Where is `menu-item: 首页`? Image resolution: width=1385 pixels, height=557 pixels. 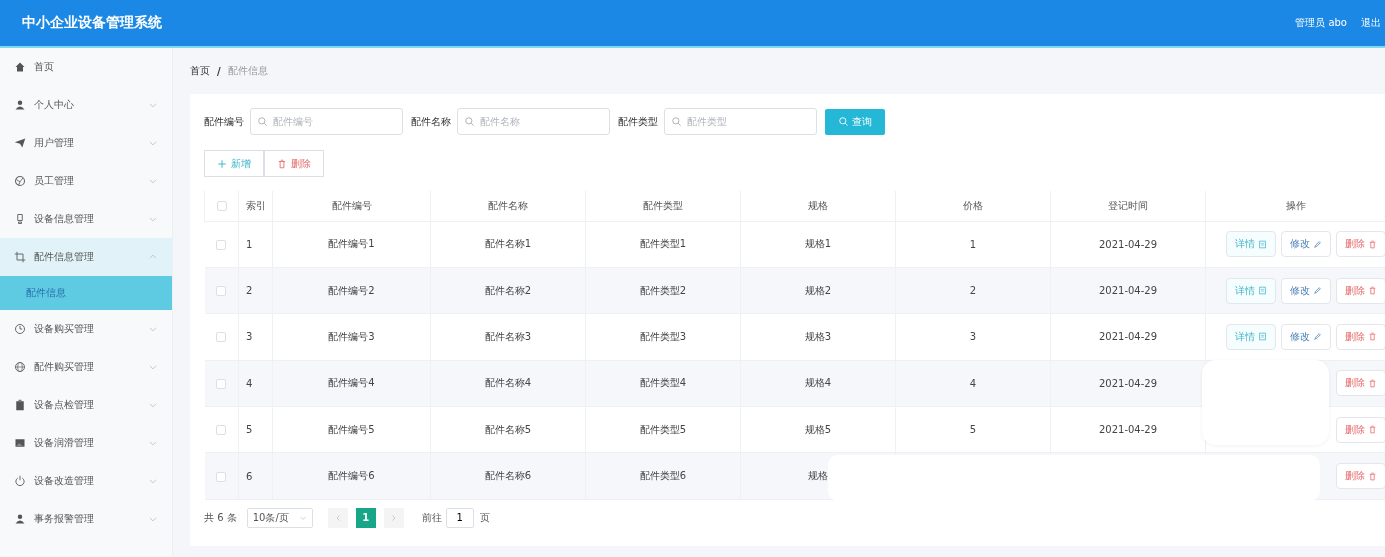 menu-item: 首页 is located at coordinates (86, 67).